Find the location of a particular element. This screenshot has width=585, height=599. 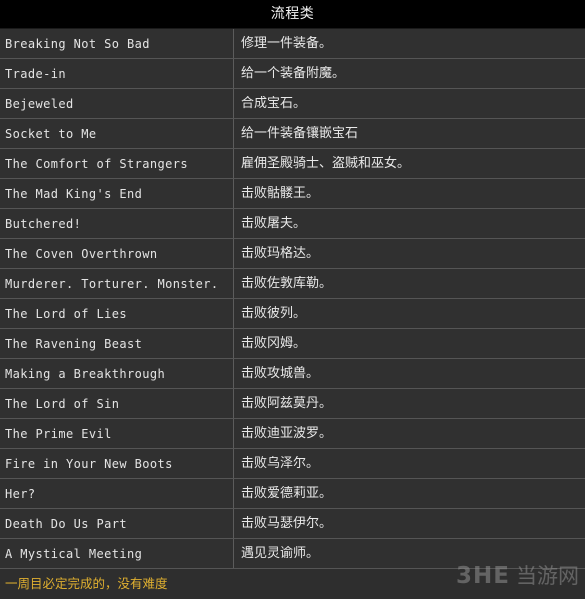

achievement-name-cell: Her? is located at coordinates (20, 493).